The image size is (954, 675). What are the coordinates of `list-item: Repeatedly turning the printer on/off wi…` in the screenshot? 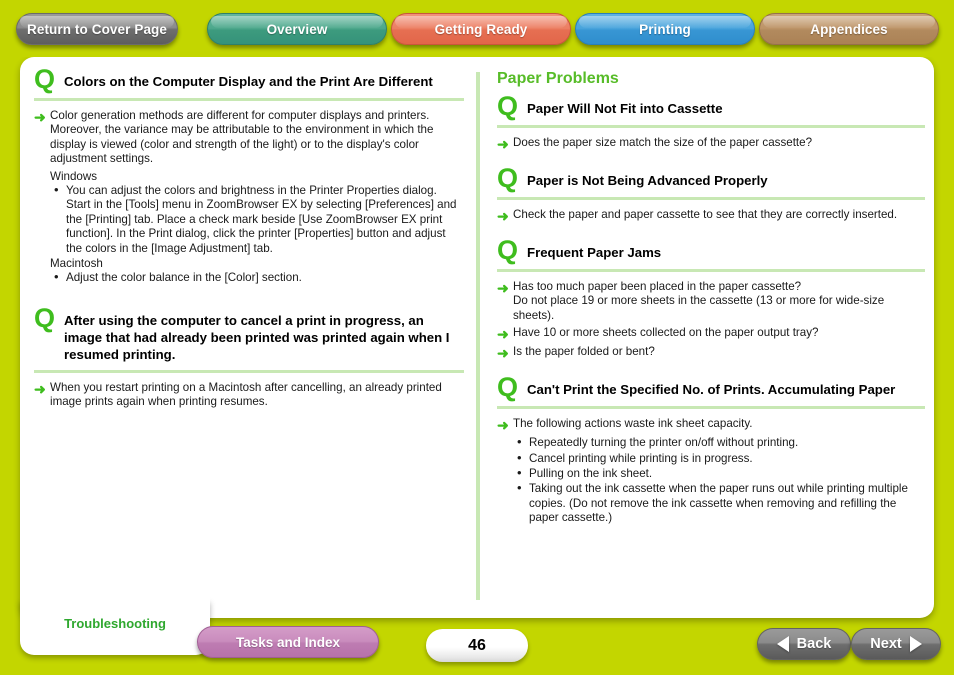 It's located at (719, 442).